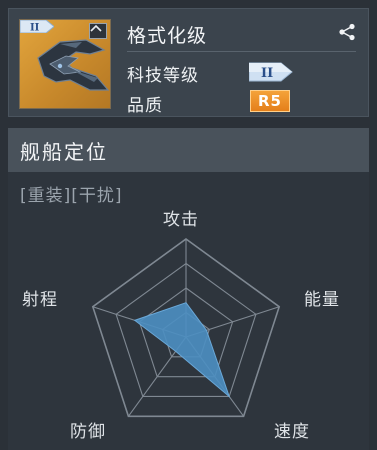 The width and height of the screenshot is (377, 450). What do you see at coordinates (322, 300) in the screenshot?
I see `axis-label-energy: 能量` at bounding box center [322, 300].